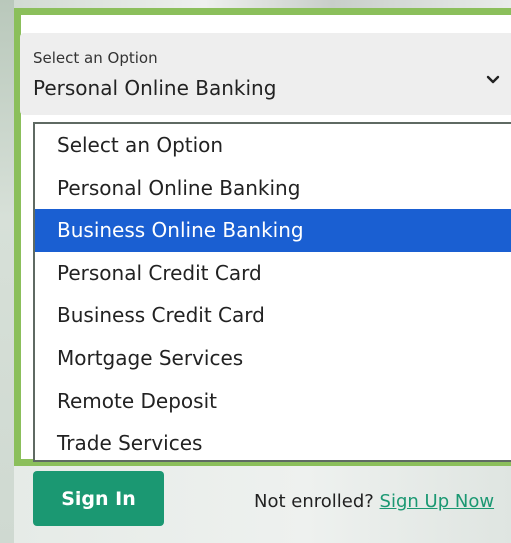 This screenshot has height=543, width=511. I want to click on not-enrolled-text: Not enrolled?, so click(314, 501).